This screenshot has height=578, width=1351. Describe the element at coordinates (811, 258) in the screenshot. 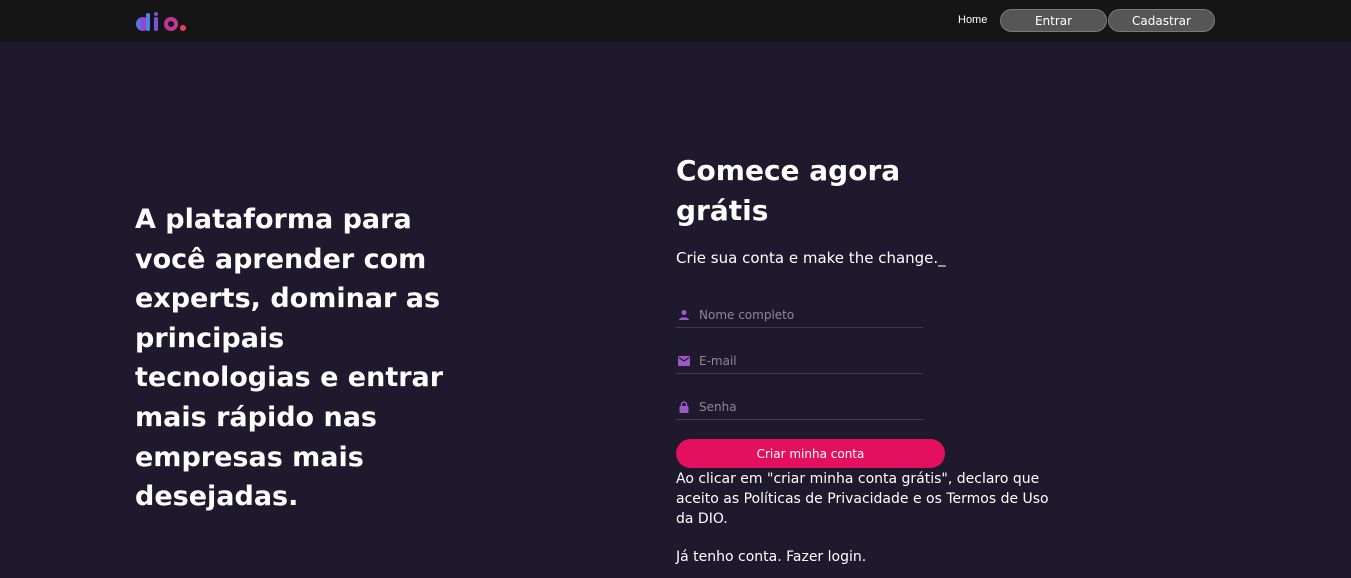

I see `signup-subtitle: Crie sua conta e make the change._` at that location.